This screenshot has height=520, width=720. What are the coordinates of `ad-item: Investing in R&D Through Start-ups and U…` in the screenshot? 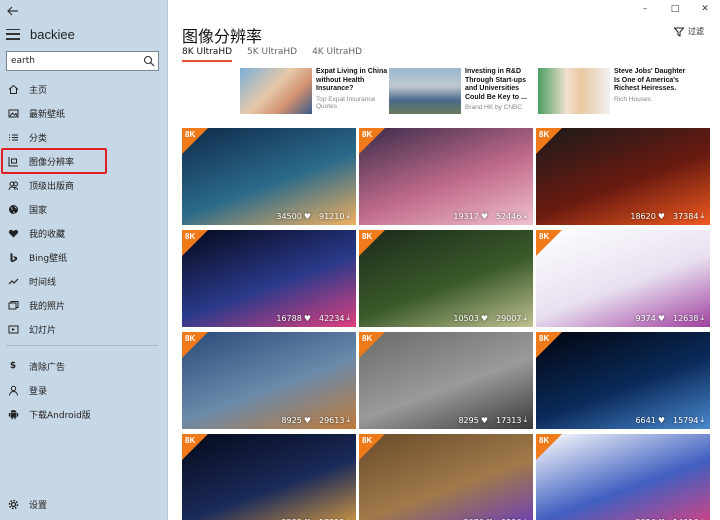 It's located at (463, 95).